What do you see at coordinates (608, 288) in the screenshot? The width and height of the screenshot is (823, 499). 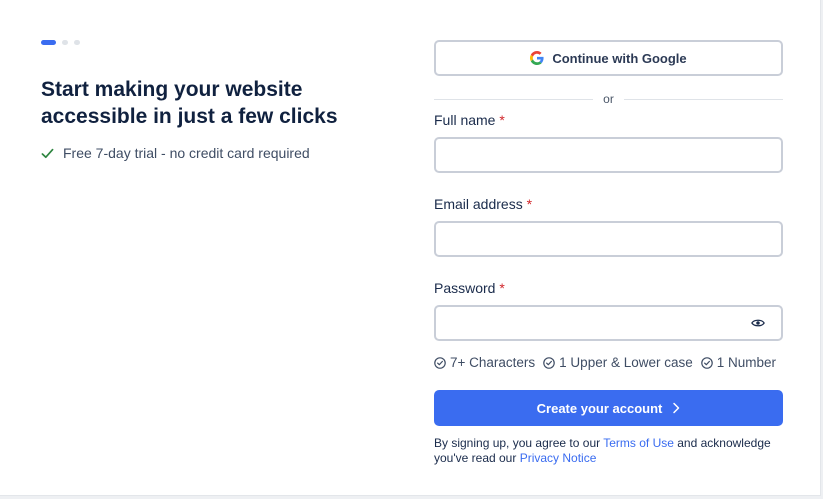 I see `password-label: Password *` at bounding box center [608, 288].